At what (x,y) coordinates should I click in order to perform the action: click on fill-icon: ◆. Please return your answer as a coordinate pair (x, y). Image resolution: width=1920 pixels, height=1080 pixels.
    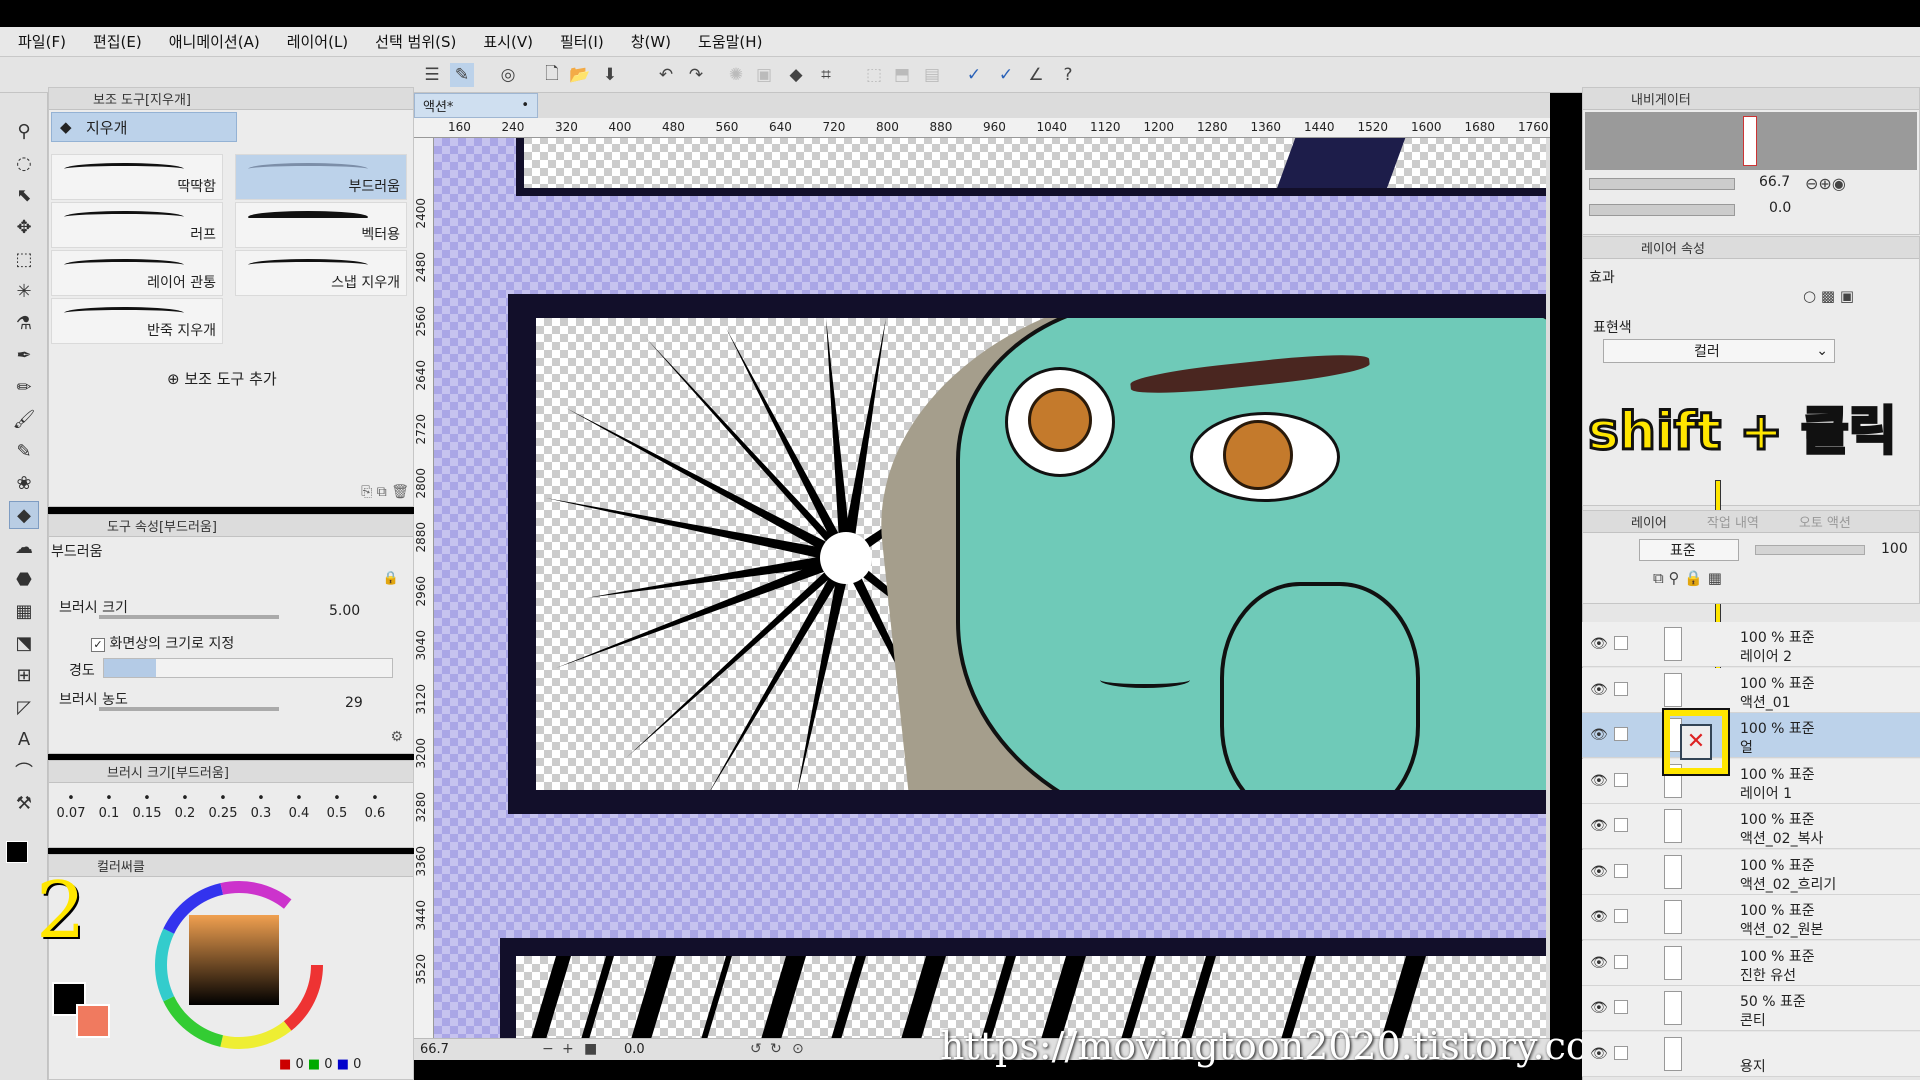
    Looking at the image, I should click on (796, 75).